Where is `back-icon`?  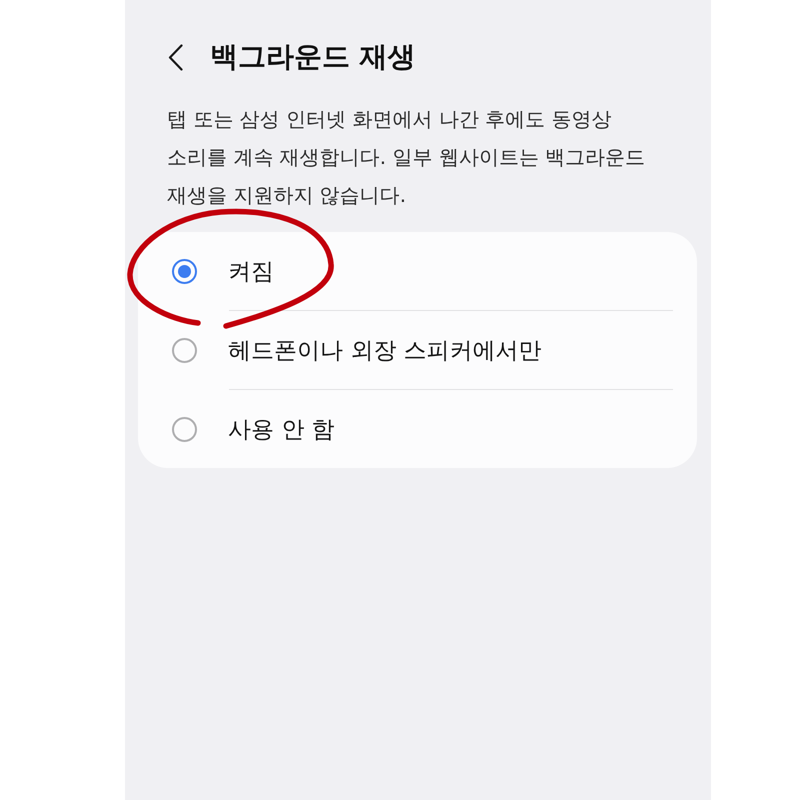 back-icon is located at coordinates (175, 57).